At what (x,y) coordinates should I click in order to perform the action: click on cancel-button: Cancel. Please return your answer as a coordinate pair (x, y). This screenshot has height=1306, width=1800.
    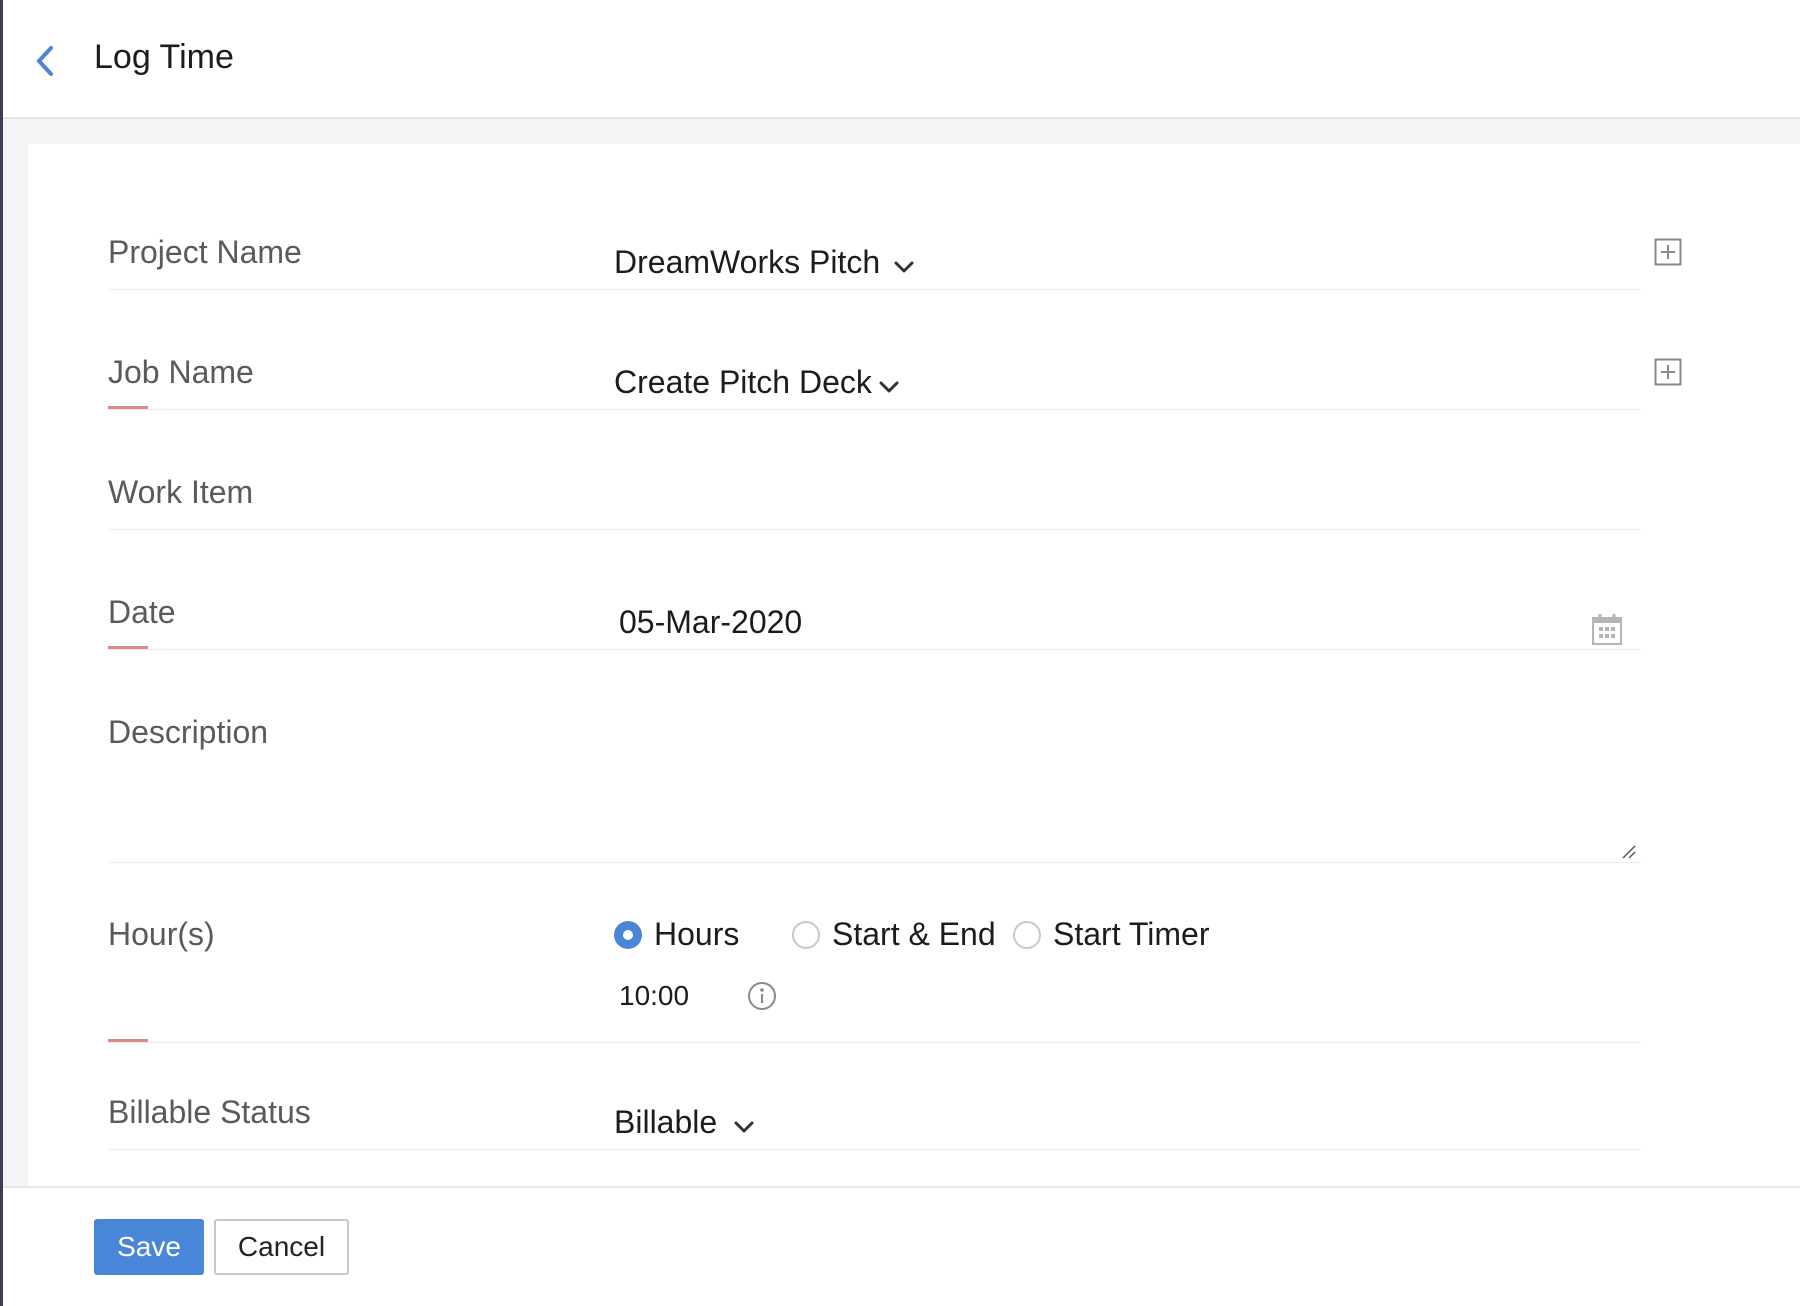
    Looking at the image, I should click on (281, 1247).